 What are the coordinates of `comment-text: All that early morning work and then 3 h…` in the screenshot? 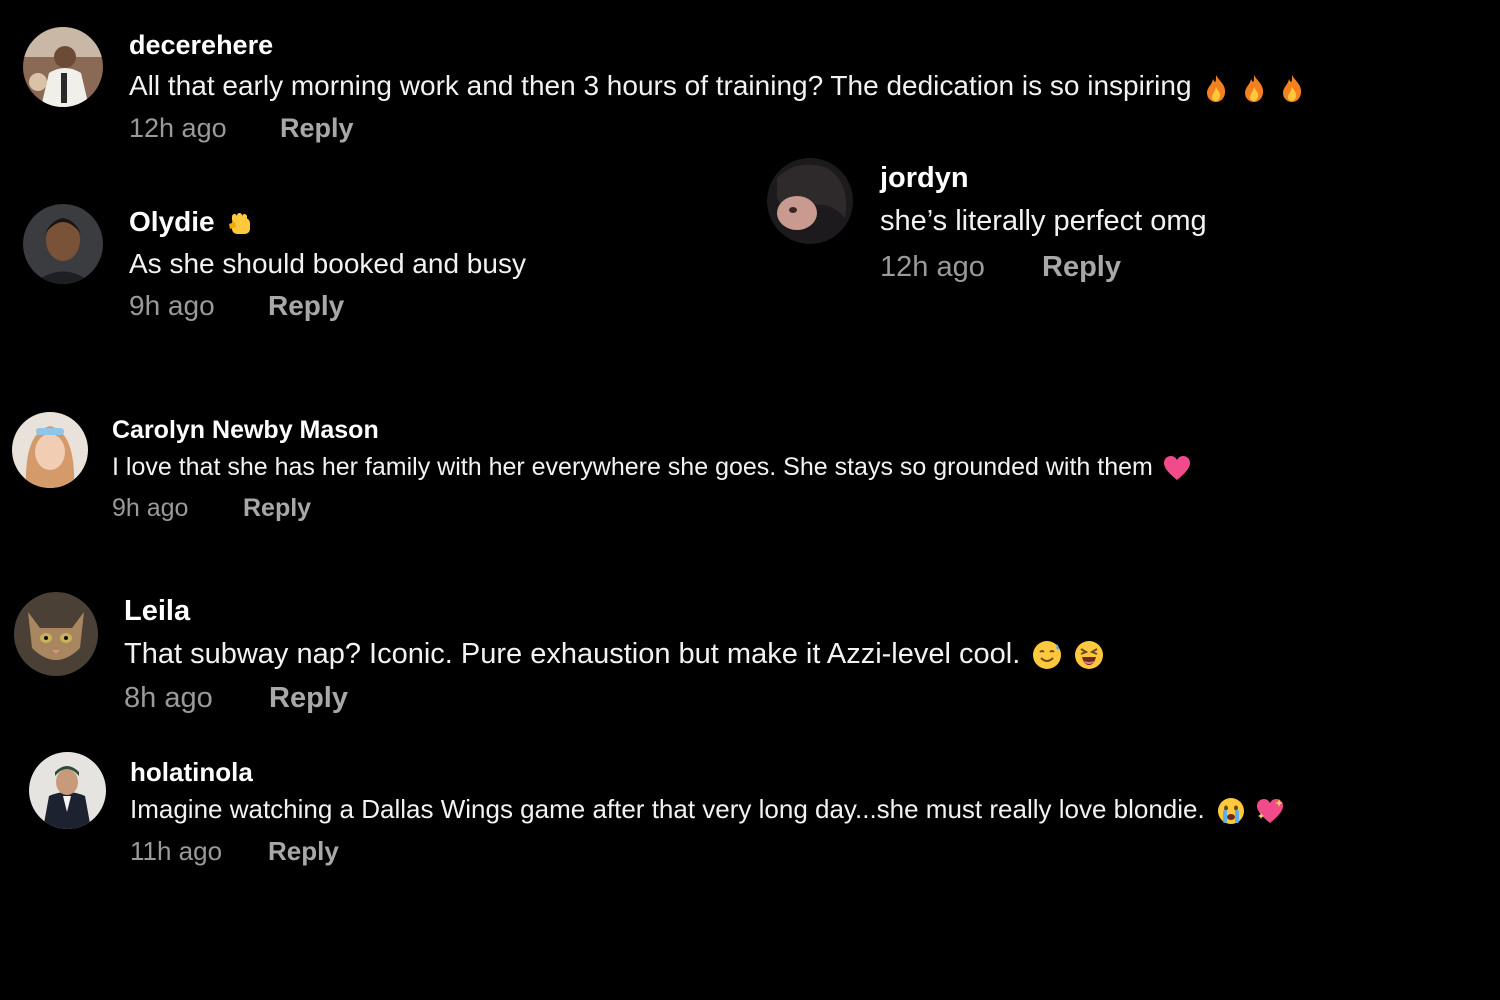 It's located at (717, 86).